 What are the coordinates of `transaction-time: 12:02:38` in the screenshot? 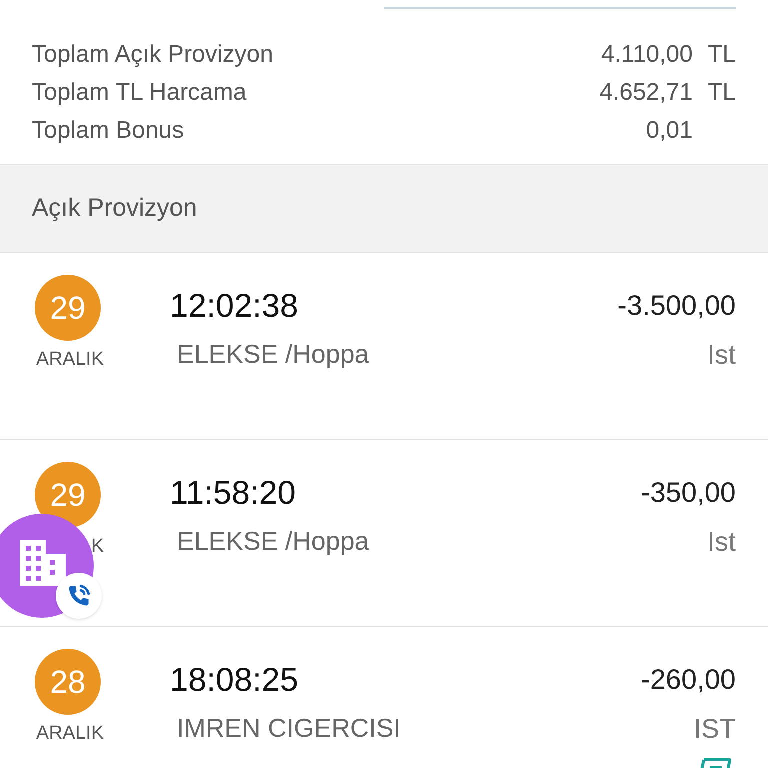 It's located at (235, 306).